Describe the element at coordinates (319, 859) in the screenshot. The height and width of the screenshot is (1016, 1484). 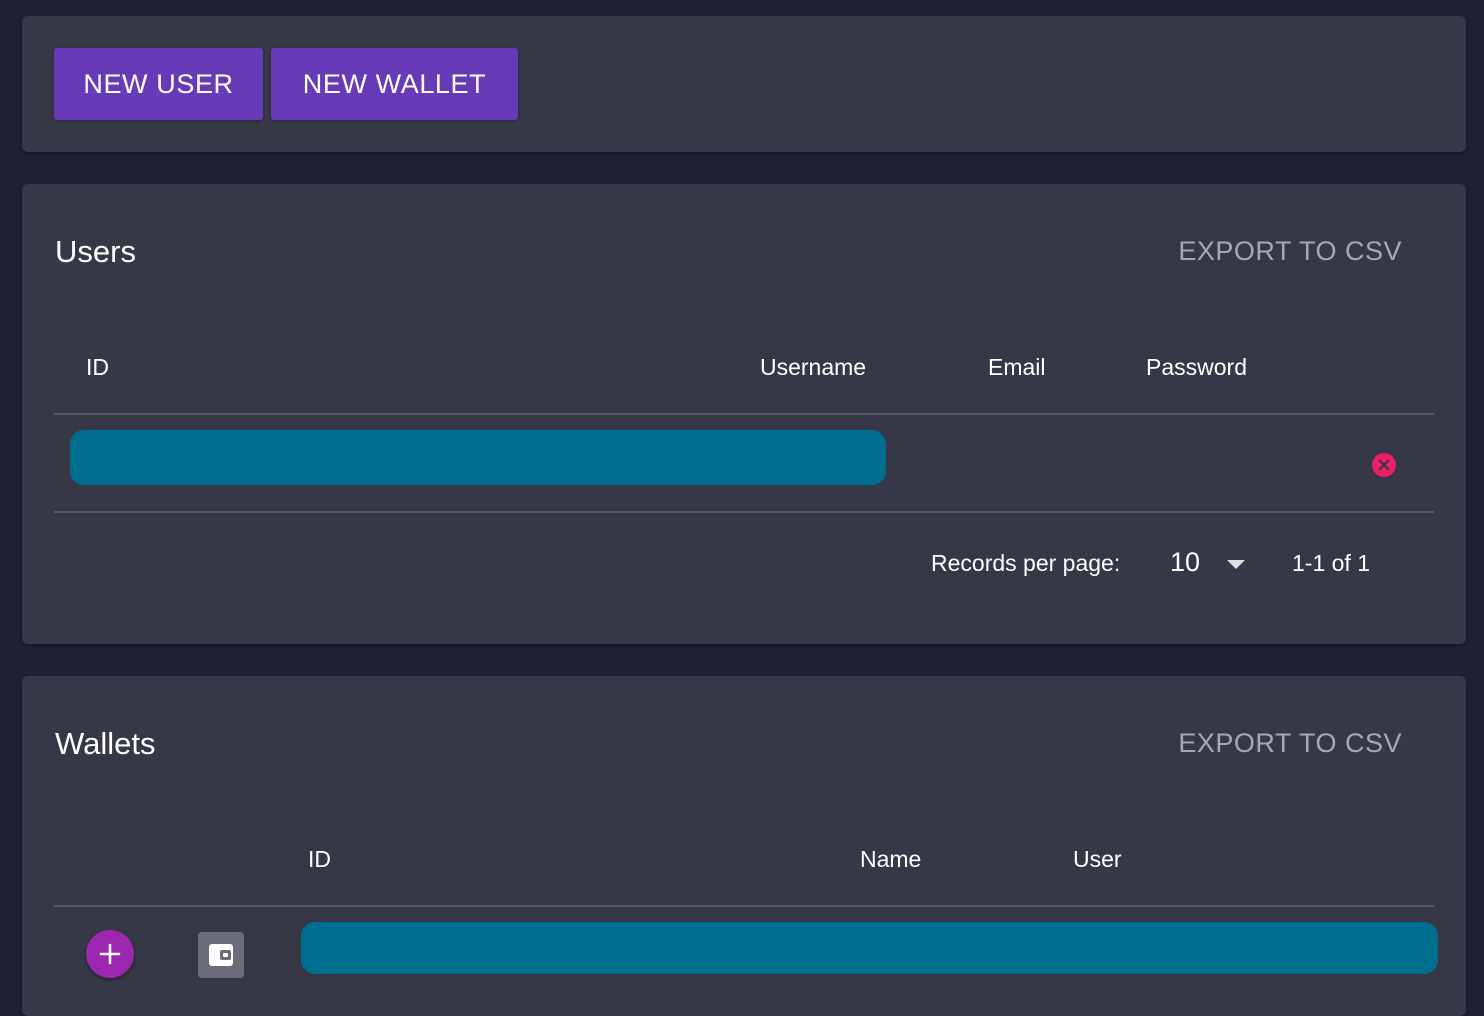
I see `wallets-column-id: ID` at that location.